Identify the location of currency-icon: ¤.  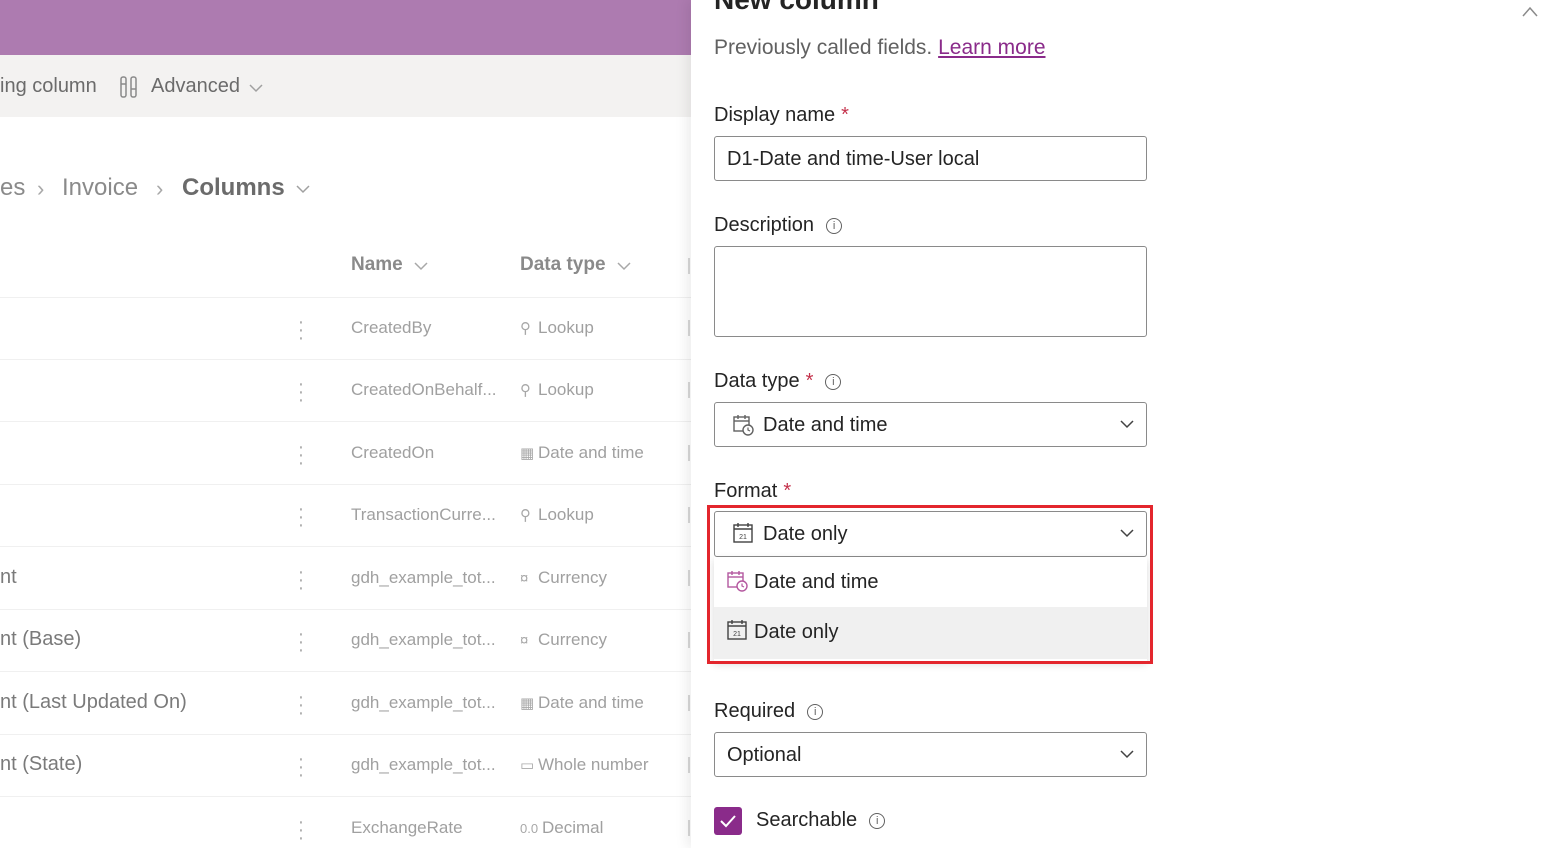
(524, 640).